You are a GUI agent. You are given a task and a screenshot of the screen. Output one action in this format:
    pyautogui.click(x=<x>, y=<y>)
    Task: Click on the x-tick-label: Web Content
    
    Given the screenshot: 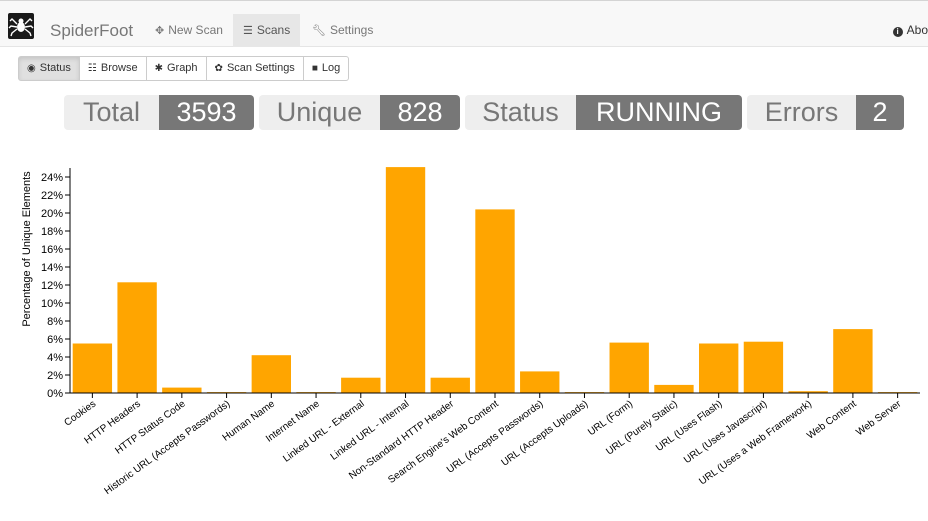 What is the action you would take?
    pyautogui.click(x=832, y=419)
    